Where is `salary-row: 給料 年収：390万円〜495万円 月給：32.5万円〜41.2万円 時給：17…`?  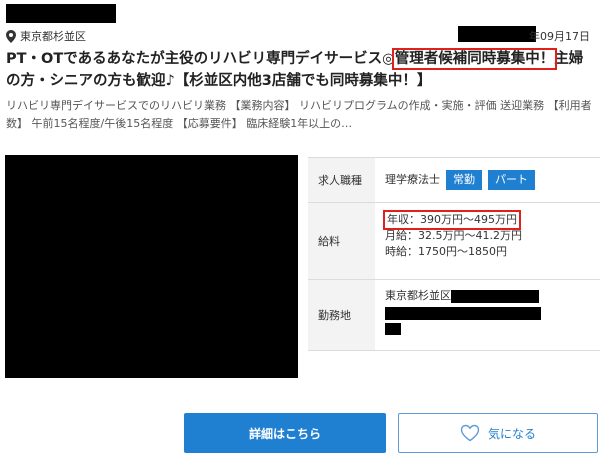
salary-row: 給料 年収：390万円〜495万円 月給：32.5万円〜41.2万円 時給：17… is located at coordinates (454, 241).